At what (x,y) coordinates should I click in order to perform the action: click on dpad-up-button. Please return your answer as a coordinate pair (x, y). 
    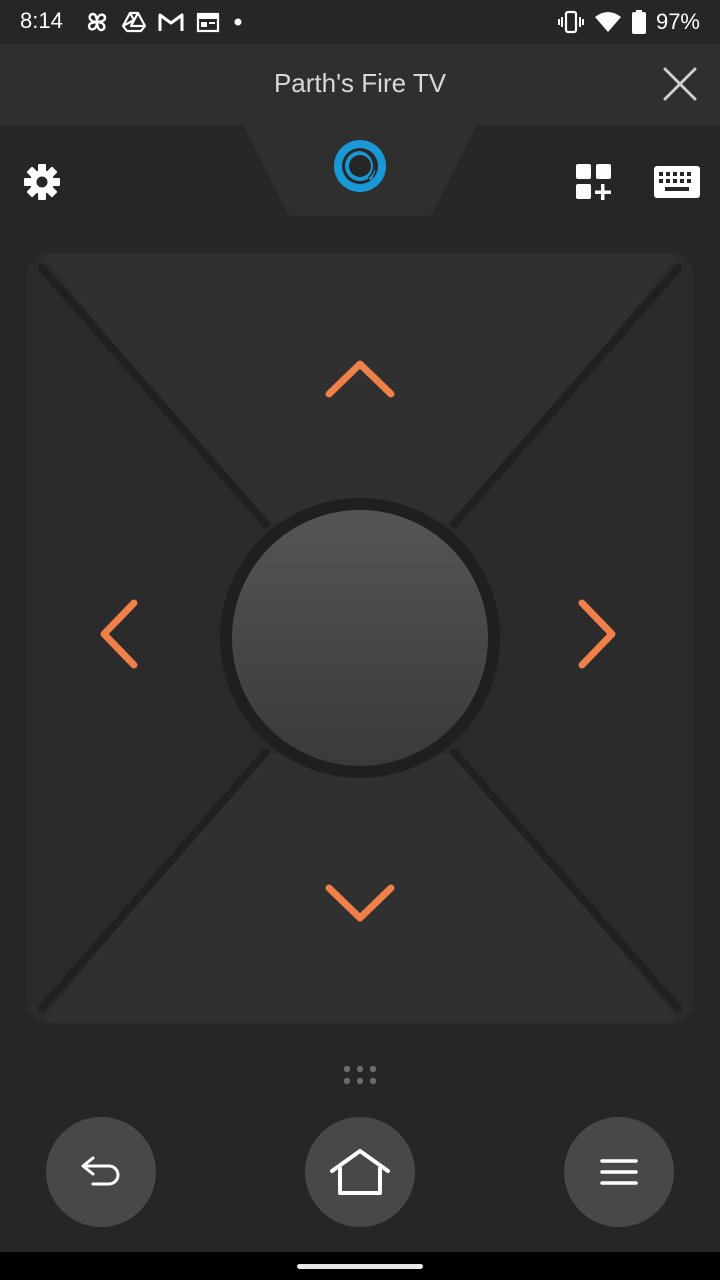
    Looking at the image, I should click on (360, 371).